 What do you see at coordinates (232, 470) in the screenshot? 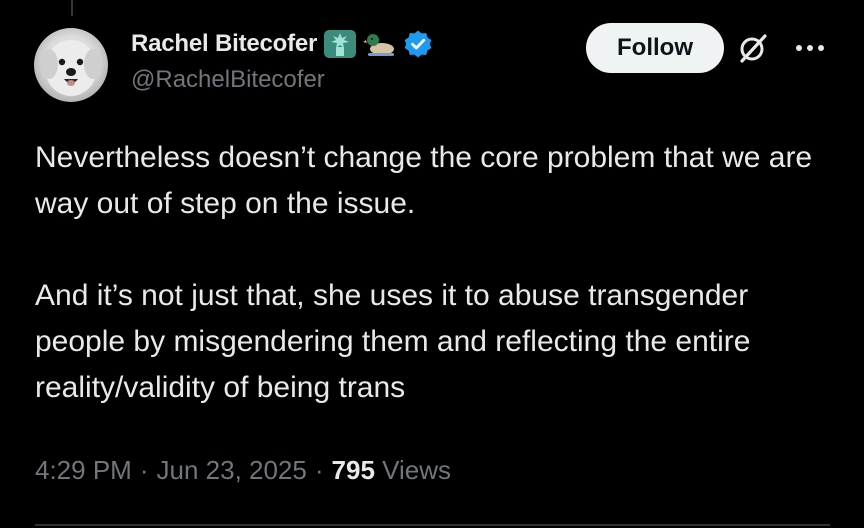
I see `tweet-date: Jun 23, 2025` at bounding box center [232, 470].